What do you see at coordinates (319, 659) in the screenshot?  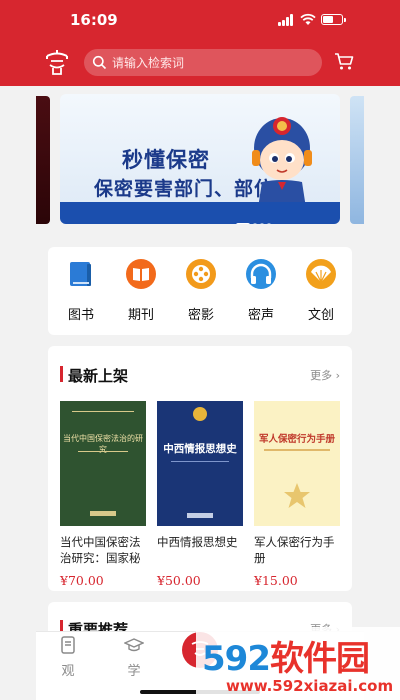 I see `watermark-brand-text: 软件园` at bounding box center [319, 659].